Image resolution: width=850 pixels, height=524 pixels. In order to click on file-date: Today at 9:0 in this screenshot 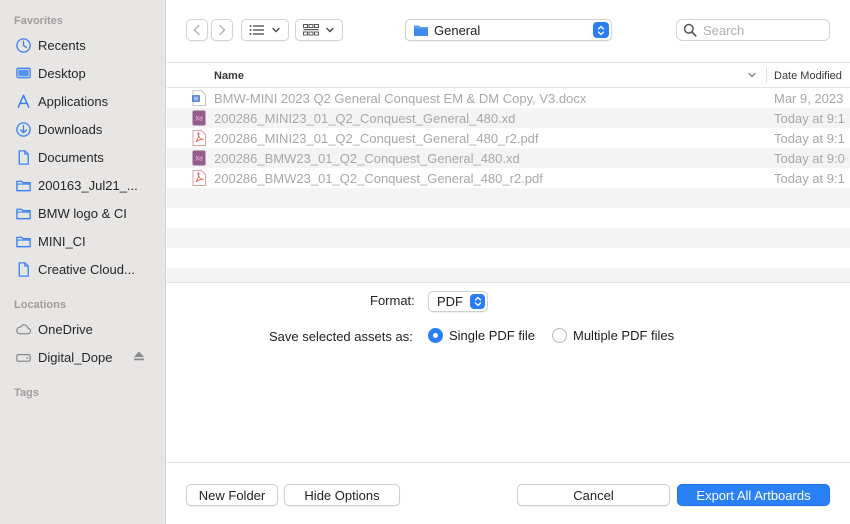, I will do `click(809, 158)`.